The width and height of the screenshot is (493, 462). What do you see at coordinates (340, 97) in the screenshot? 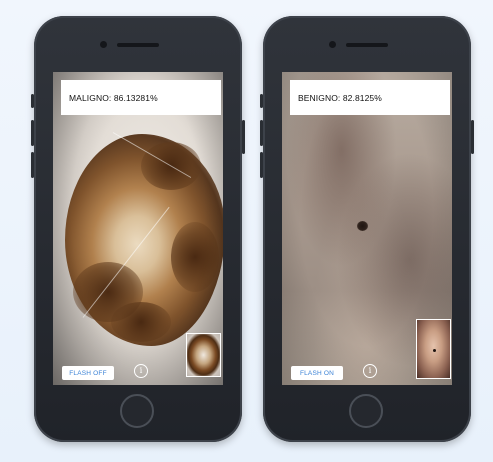
I see `prediction-text: BENIGNO: 82.8125%` at bounding box center [340, 97].